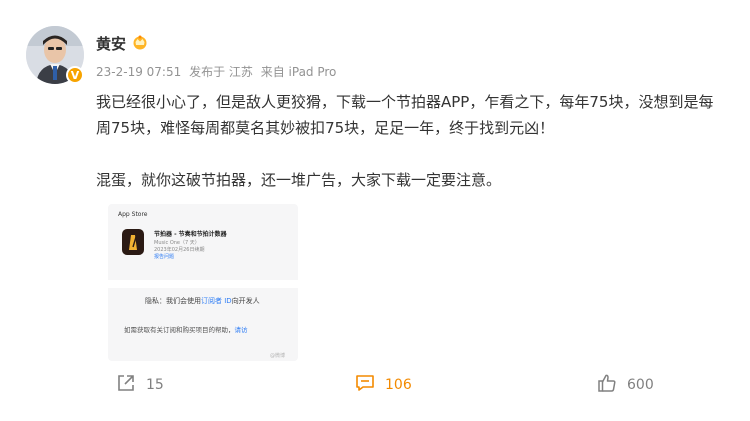 This screenshot has width=750, height=421. Describe the element at coordinates (216, 301) in the screenshot. I see `privacy-link: 订阅者 ID` at that location.